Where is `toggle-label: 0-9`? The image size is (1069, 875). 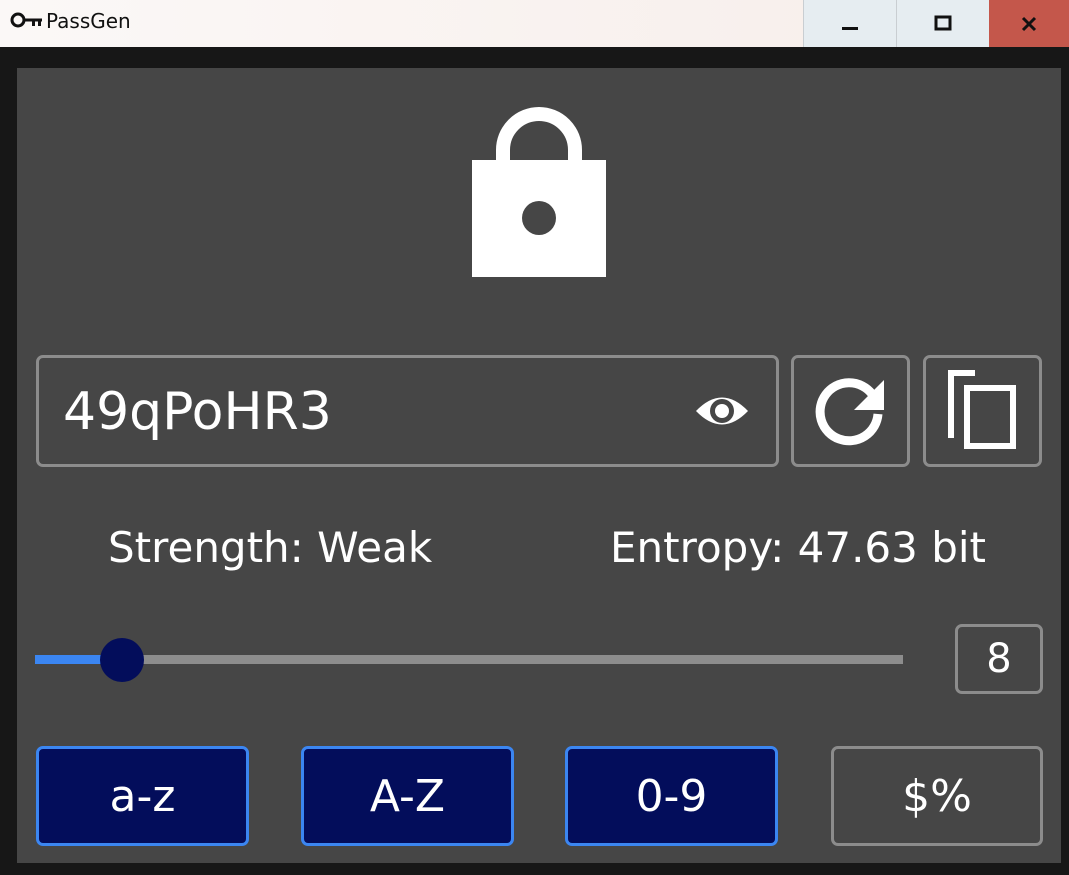 toggle-label: 0-9 is located at coordinates (671, 796).